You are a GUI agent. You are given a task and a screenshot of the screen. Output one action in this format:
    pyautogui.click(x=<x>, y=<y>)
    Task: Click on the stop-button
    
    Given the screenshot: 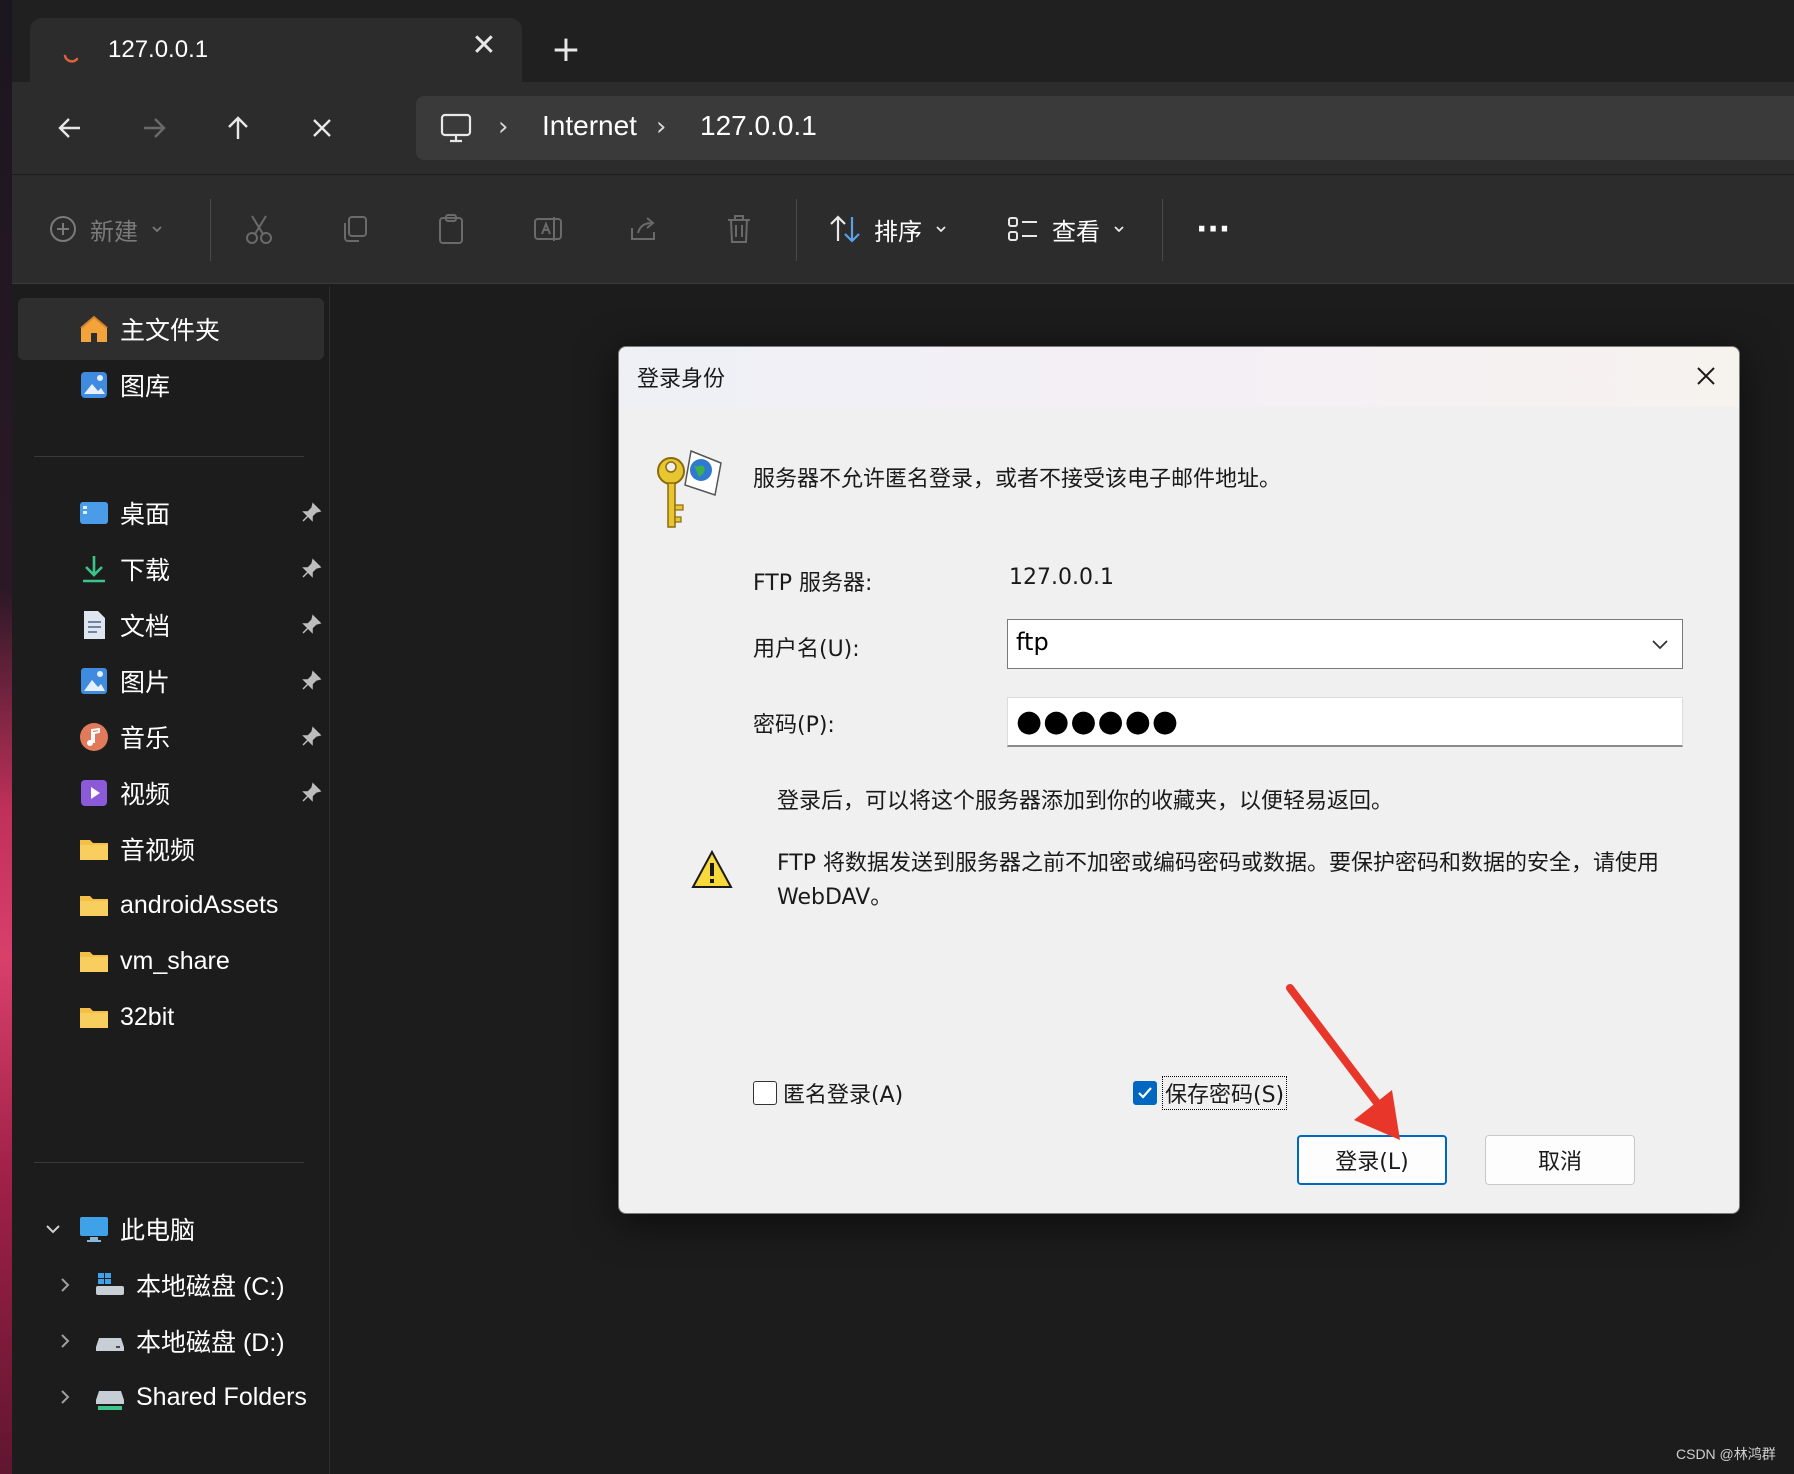 What is the action you would take?
    pyautogui.click(x=322, y=128)
    